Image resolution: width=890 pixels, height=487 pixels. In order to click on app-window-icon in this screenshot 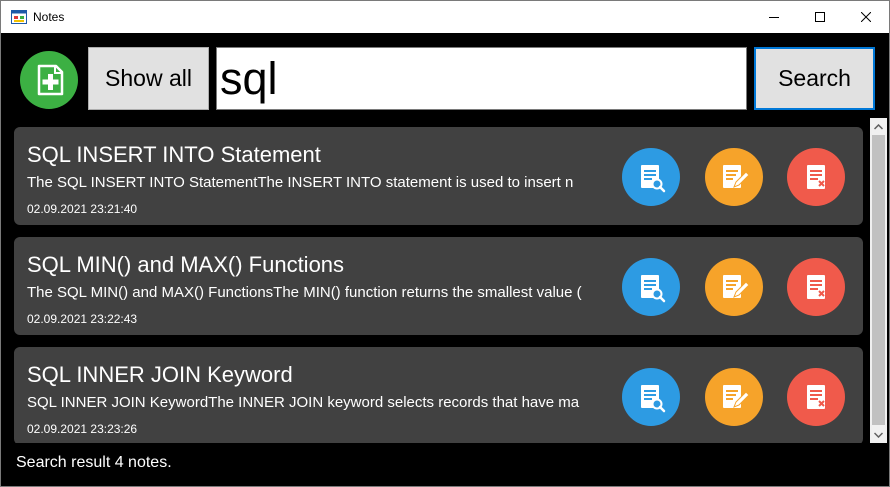, I will do `click(19, 17)`.